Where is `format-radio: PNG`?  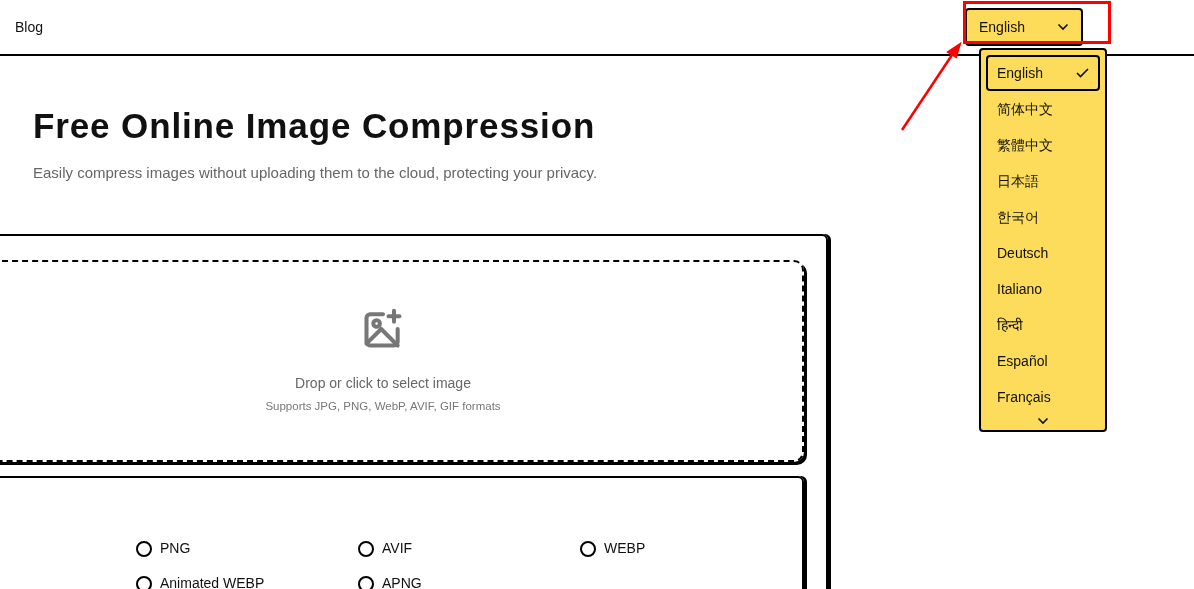 format-radio: PNG is located at coordinates (163, 549).